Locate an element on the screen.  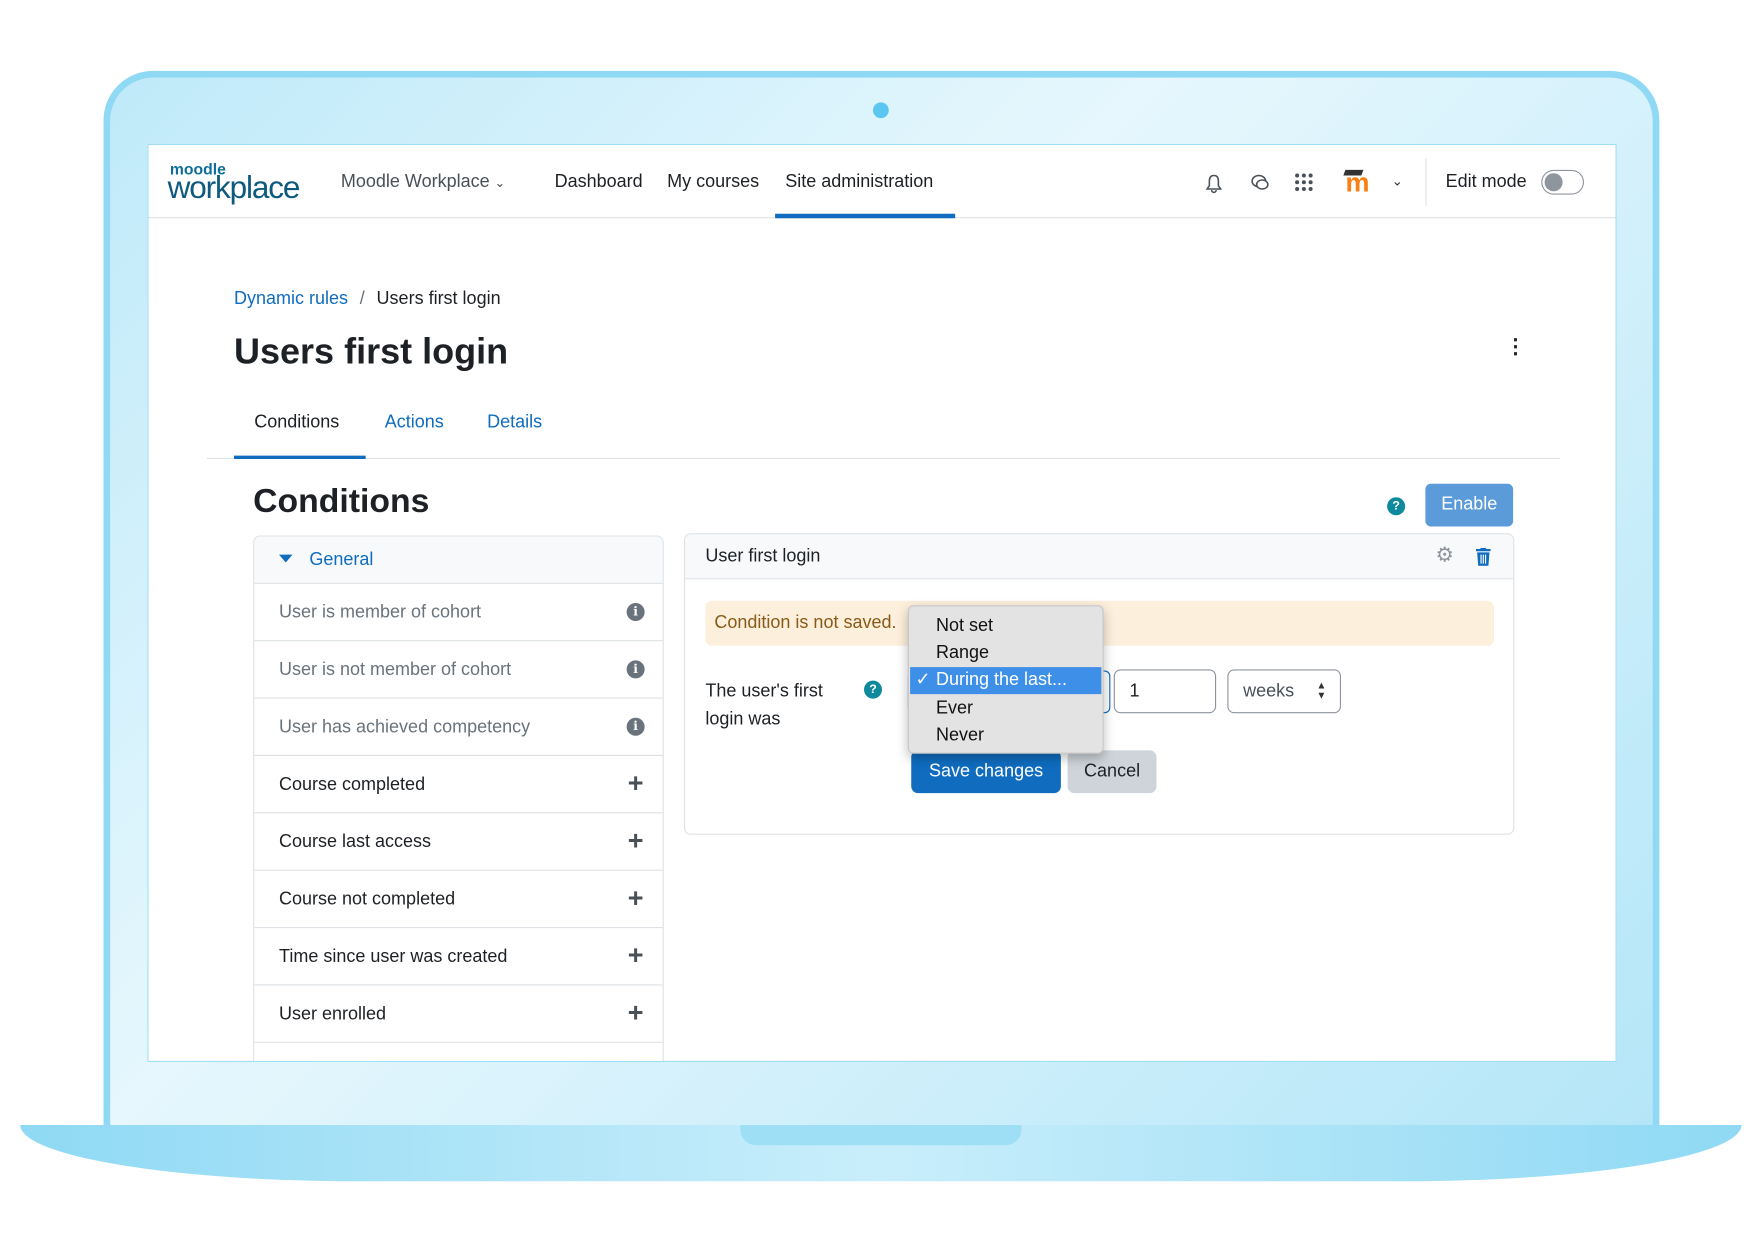
active-tab-indicator is located at coordinates (300, 457).